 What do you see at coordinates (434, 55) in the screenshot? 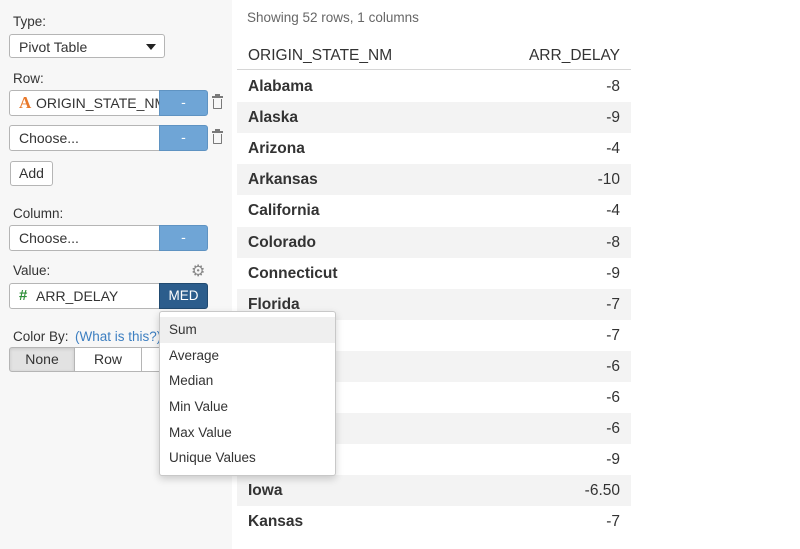
I see `table-header: ORIGIN_STATE_NM ARR_DELAY` at bounding box center [434, 55].